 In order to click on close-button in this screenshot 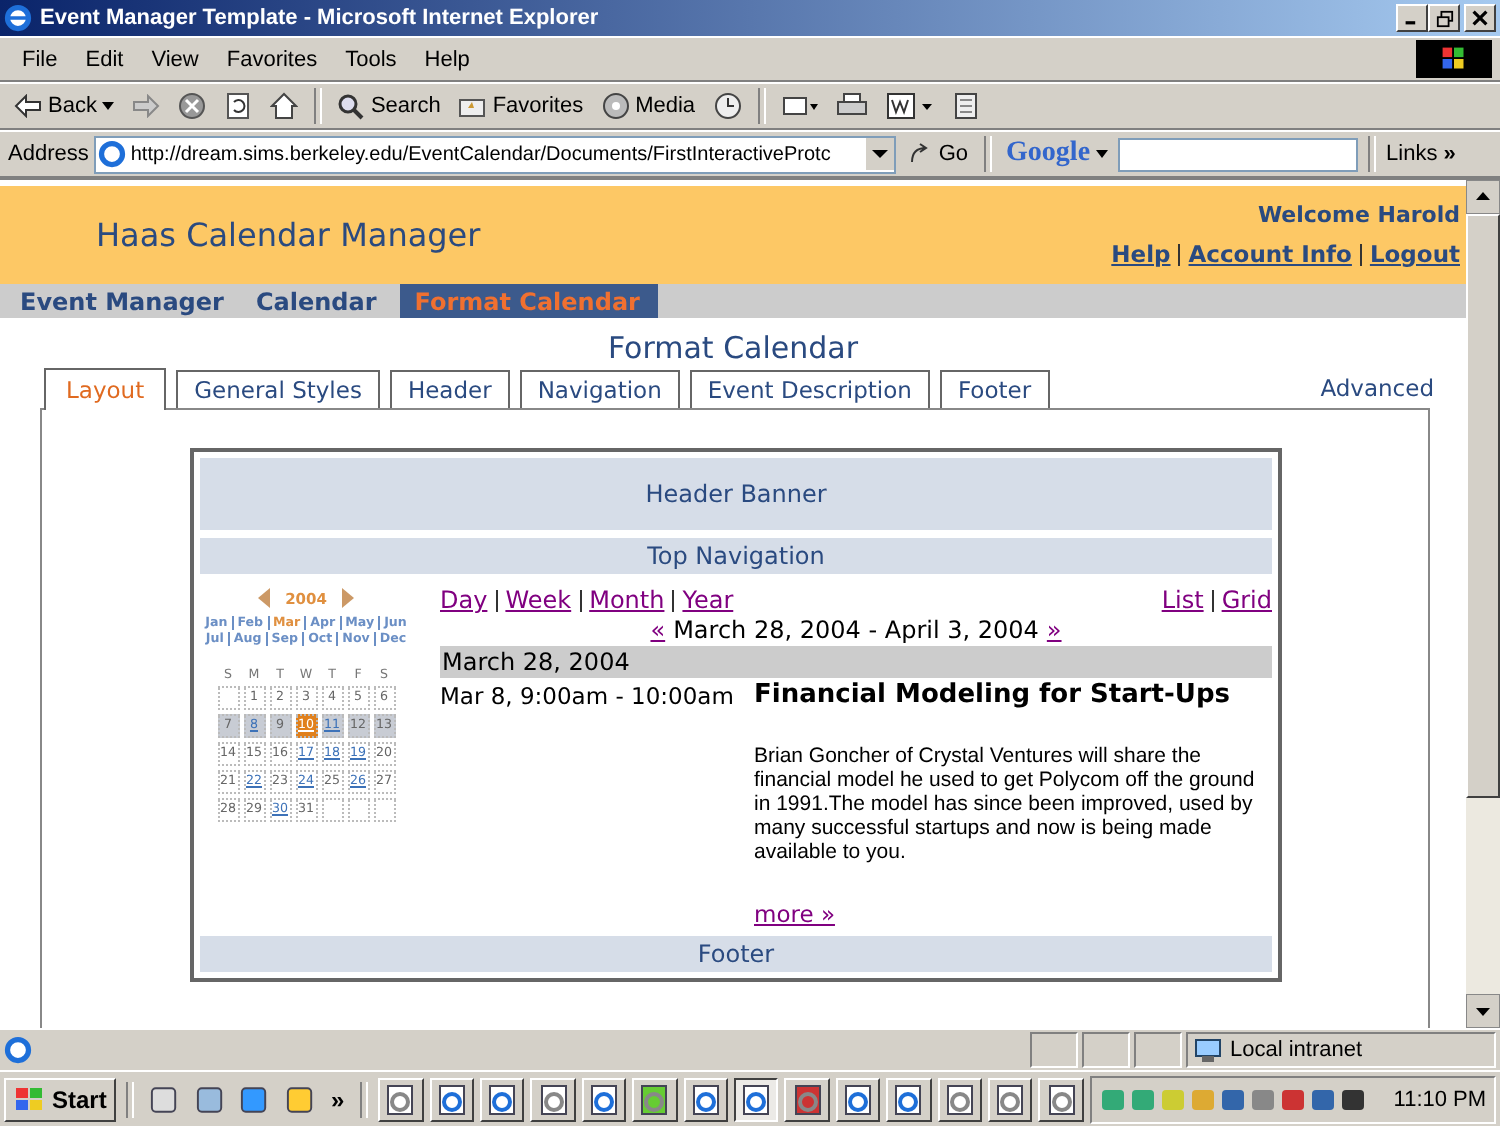, I will do `click(1480, 18)`.